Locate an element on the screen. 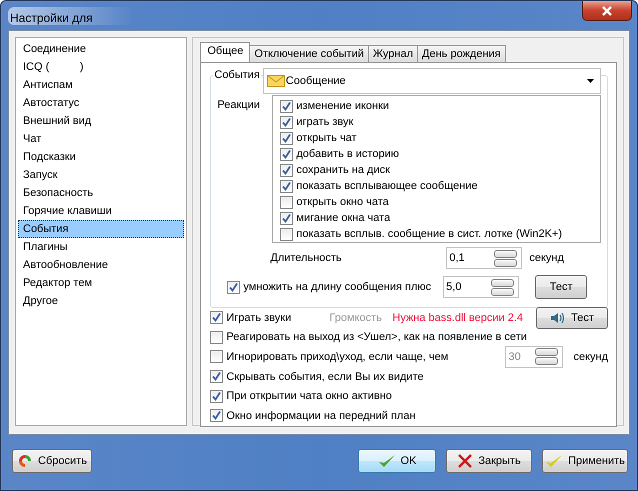 The height and width of the screenshot is (491, 638). sidebar-item: ICQ ( ) is located at coordinates (101, 67).